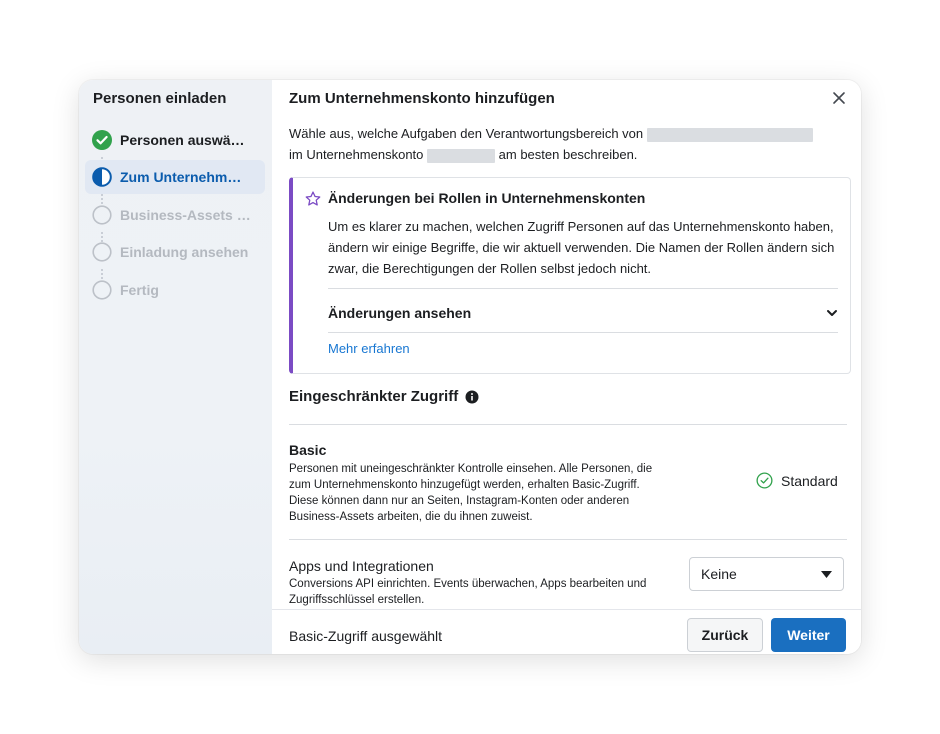  What do you see at coordinates (764, 480) in the screenshot?
I see `check-outline-icon` at bounding box center [764, 480].